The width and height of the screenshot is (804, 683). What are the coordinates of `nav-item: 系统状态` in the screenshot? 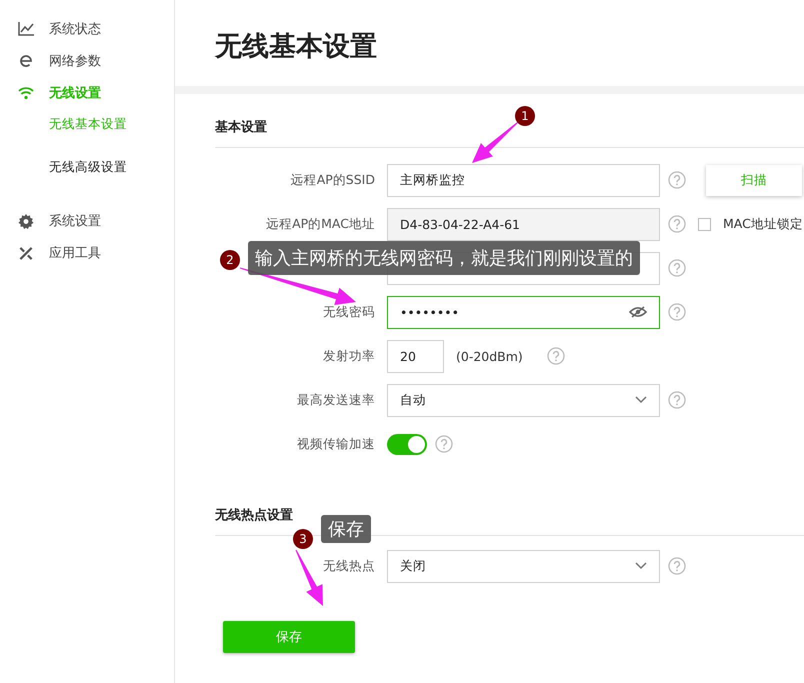 It's located at (87, 29).